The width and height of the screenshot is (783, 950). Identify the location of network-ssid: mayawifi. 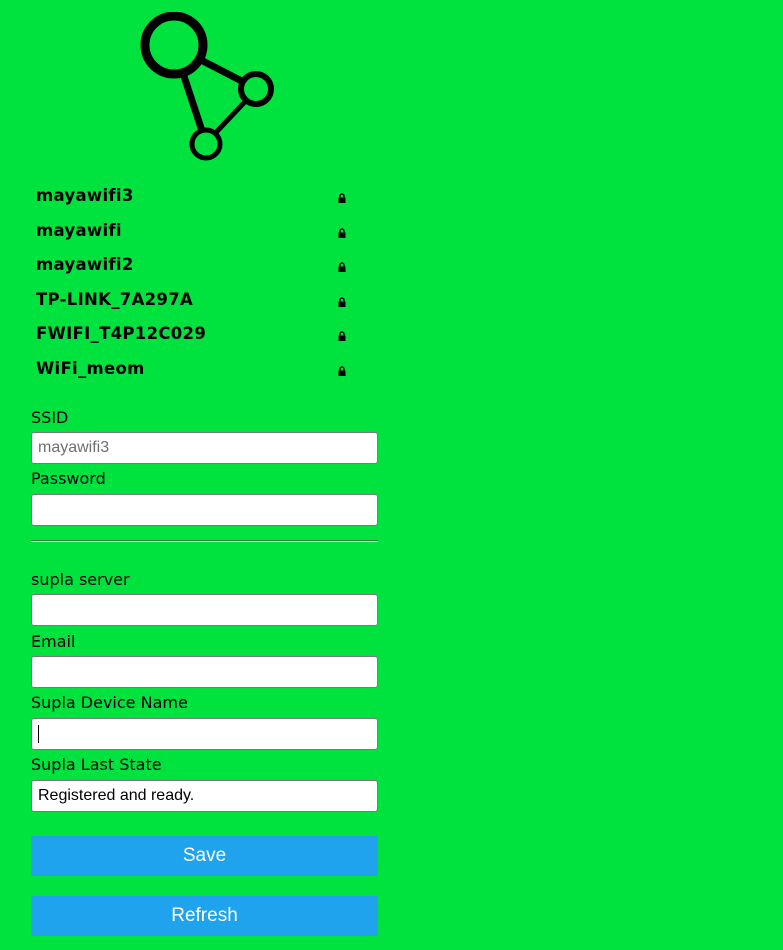
(79, 230).